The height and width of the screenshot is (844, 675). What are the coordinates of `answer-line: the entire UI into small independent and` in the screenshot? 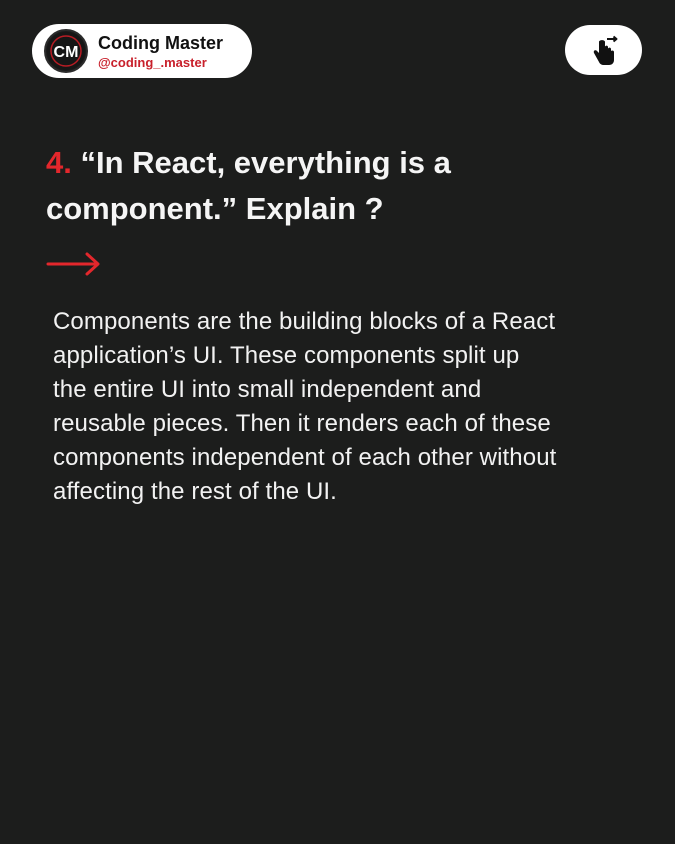 It's located at (267, 389).